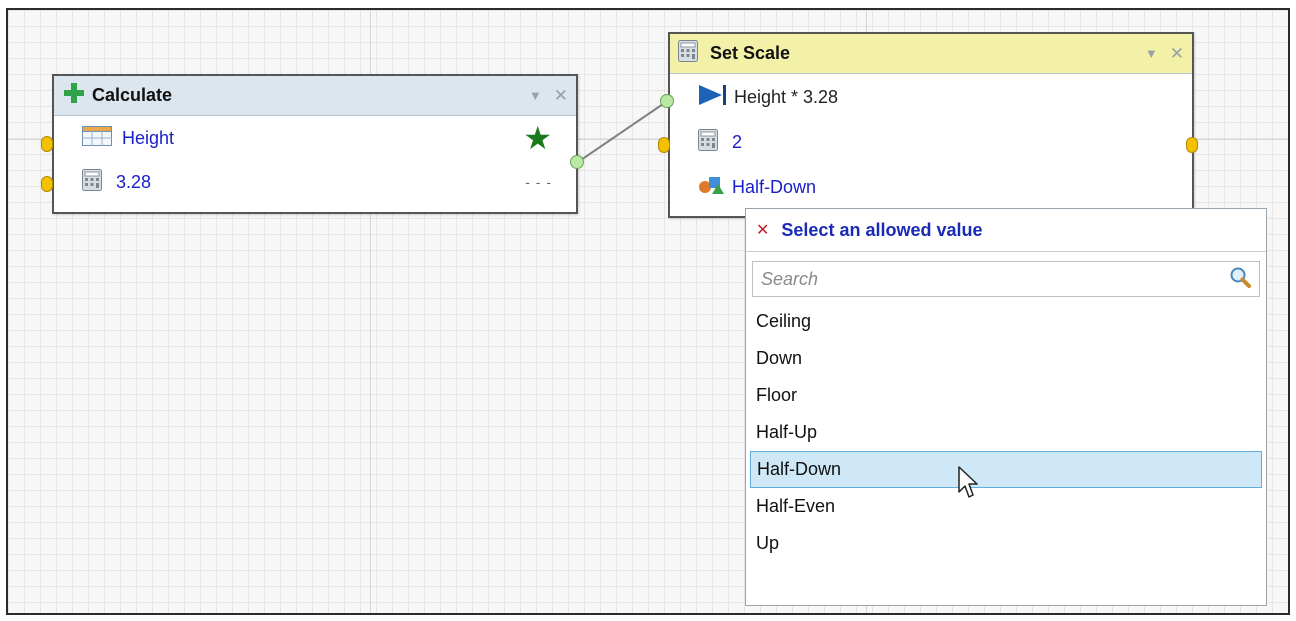 This screenshot has width=1296, height=621. I want to click on option-item-selected: Half-Down, so click(1006, 469).